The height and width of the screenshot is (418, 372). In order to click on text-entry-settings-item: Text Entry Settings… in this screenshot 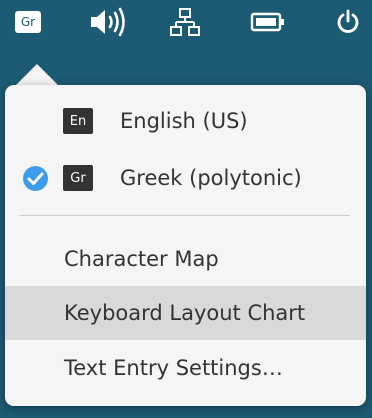, I will do `click(185, 368)`.